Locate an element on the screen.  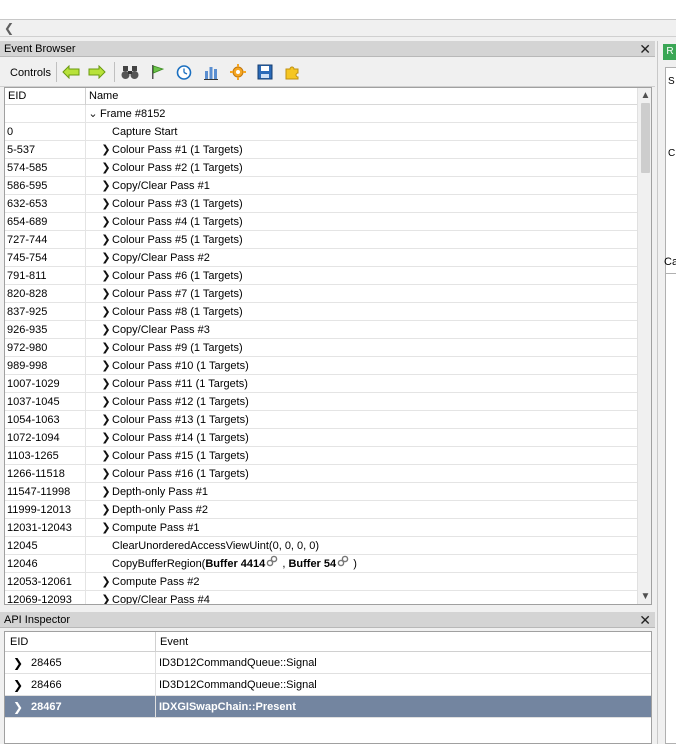
table-row: 727-744 ❯ Colour Pass #5 (1 Targets) is located at coordinates (321, 240).